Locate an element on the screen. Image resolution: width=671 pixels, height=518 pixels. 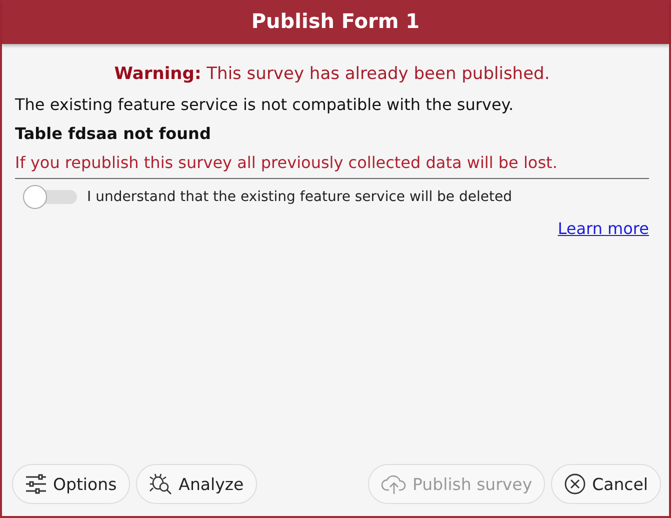
toggle-switch is located at coordinates (50, 197).